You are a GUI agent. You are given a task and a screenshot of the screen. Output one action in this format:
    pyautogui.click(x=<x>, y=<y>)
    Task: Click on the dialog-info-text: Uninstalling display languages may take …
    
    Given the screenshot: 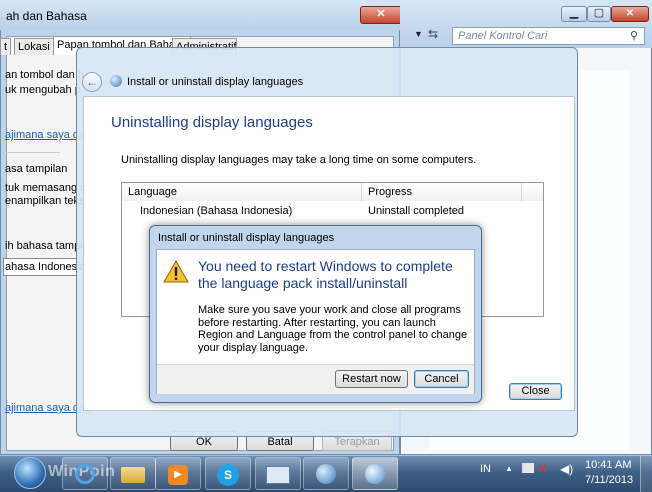 What is the action you would take?
    pyautogui.click(x=299, y=160)
    